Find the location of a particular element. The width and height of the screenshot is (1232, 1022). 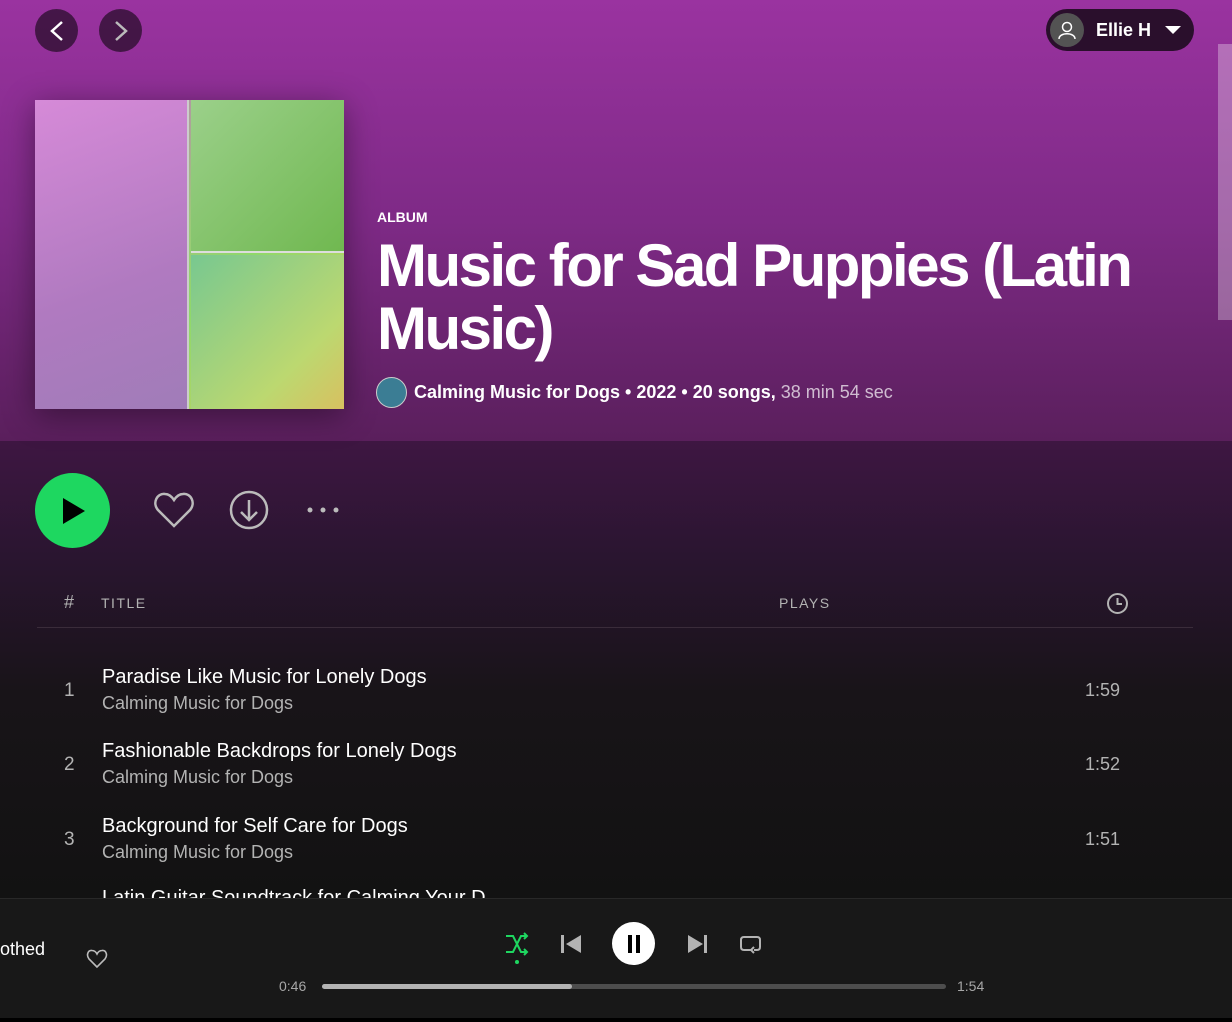

column-number: # is located at coordinates (70, 602).